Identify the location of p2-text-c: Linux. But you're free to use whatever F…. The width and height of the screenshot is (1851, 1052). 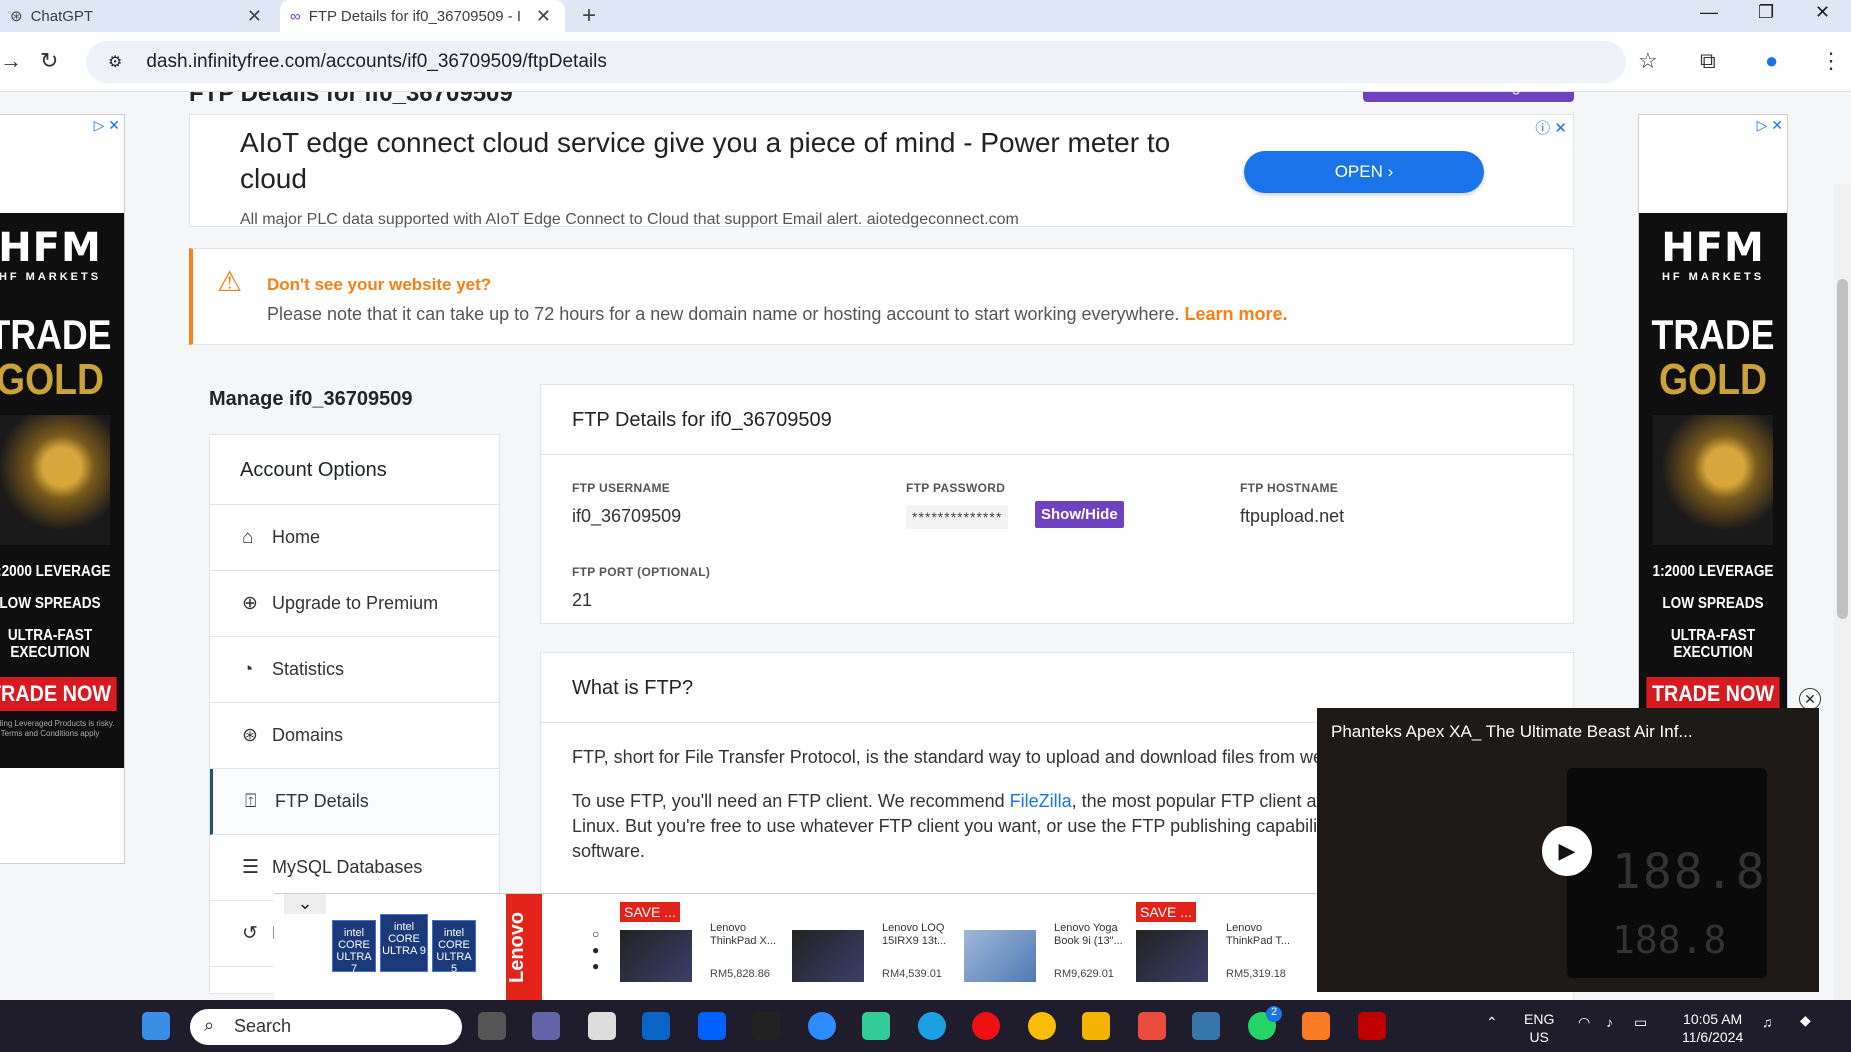
(959, 826).